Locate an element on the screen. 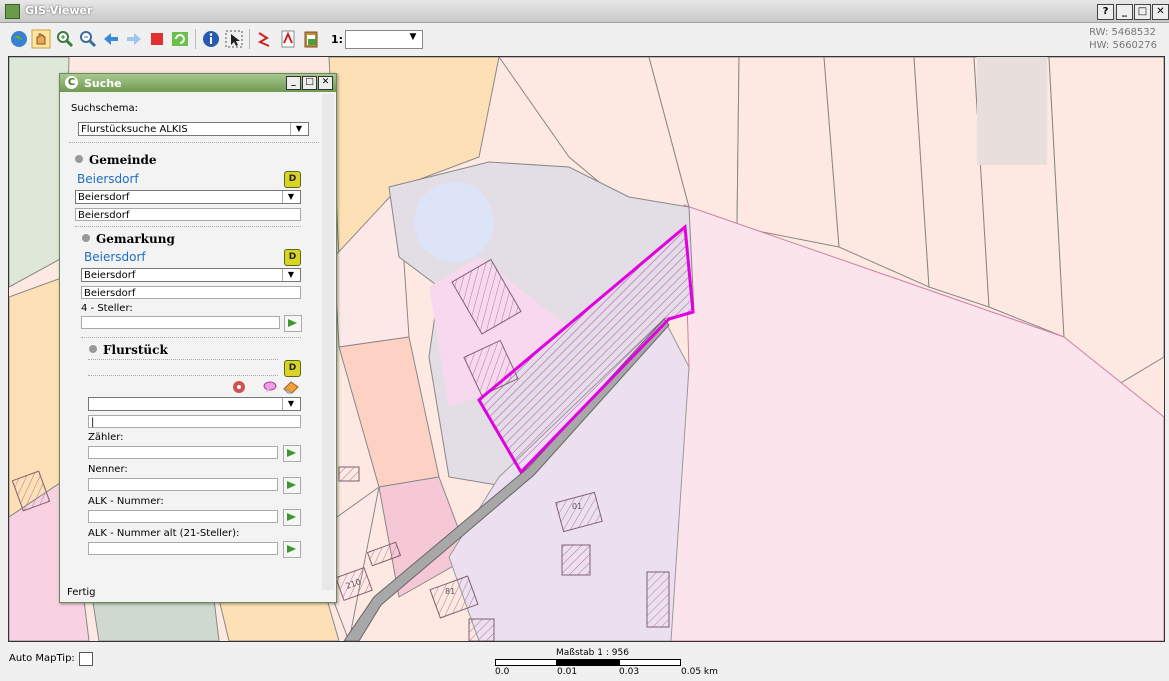  zoom-in-icon is located at coordinates (65, 39).